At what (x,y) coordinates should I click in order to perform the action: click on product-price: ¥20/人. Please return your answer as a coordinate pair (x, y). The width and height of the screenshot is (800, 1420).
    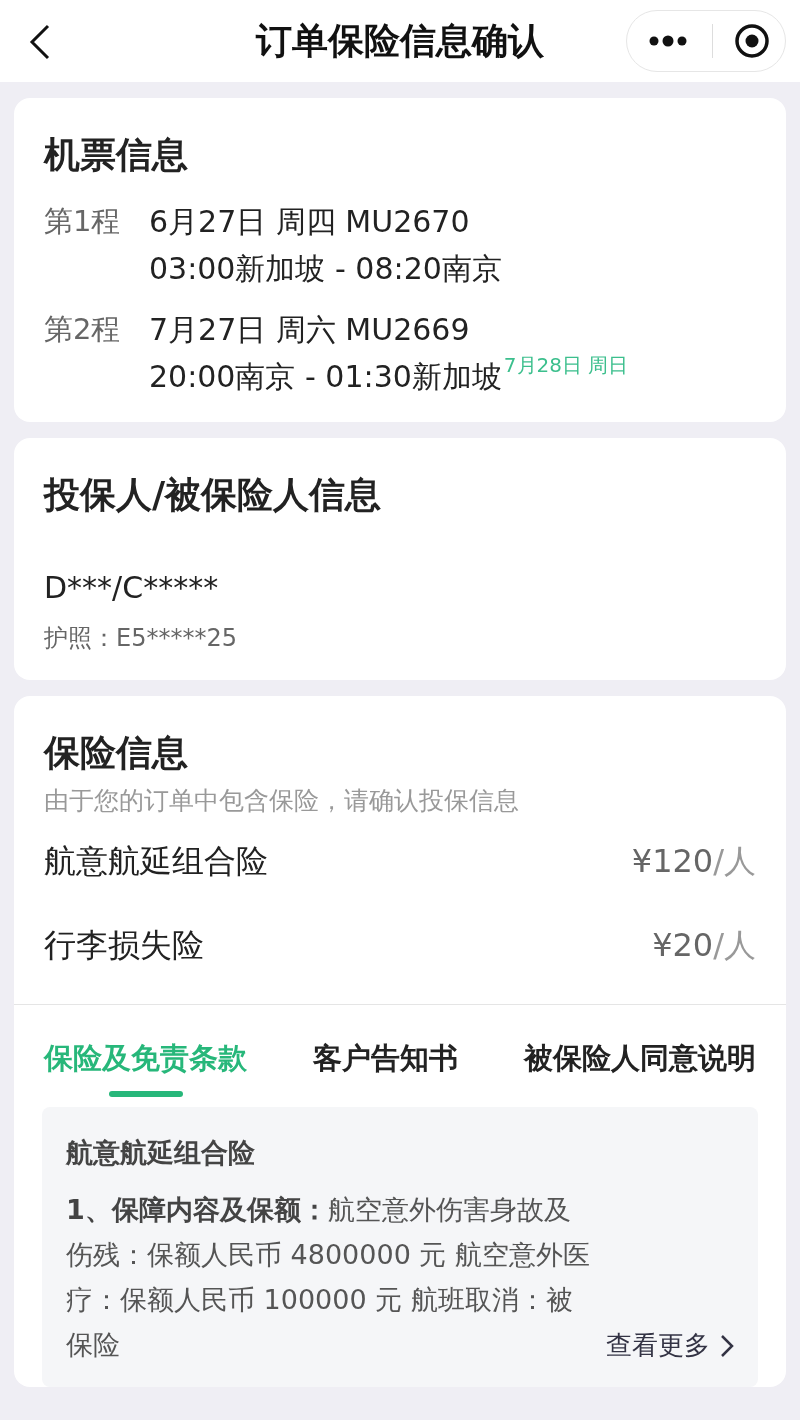
    Looking at the image, I should click on (704, 945).